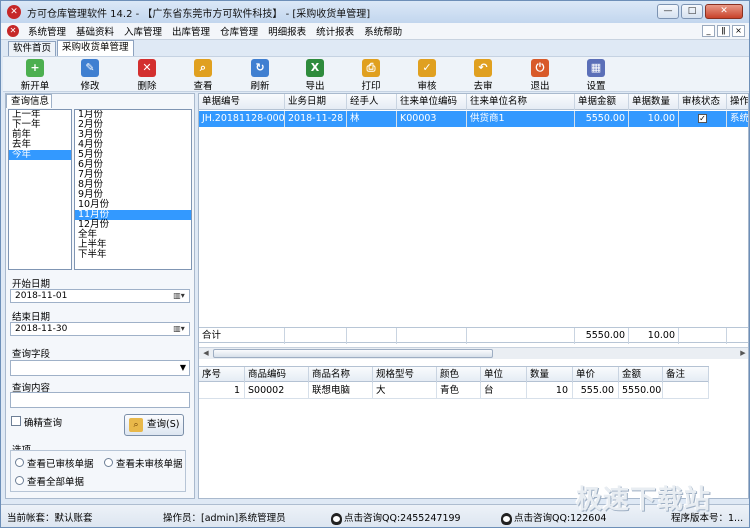  Describe the element at coordinates (405, 375) in the screenshot. I see `column-header: 规格型号` at that location.